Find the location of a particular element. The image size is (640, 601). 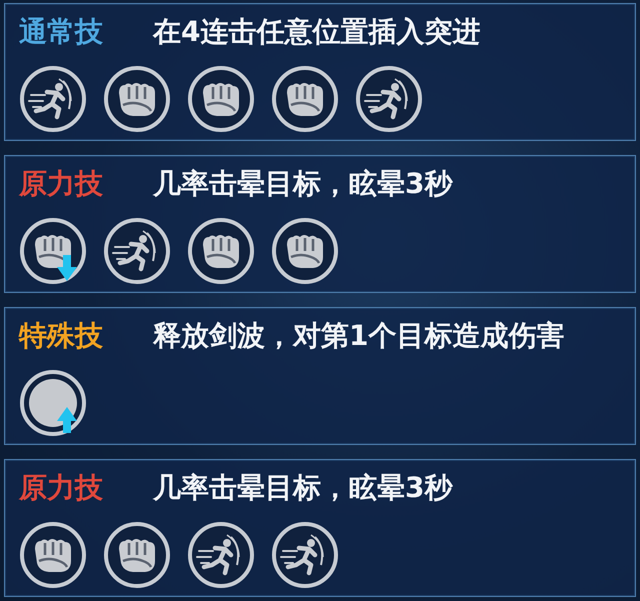

skill-type-title: 特殊技 is located at coordinates (61, 336).